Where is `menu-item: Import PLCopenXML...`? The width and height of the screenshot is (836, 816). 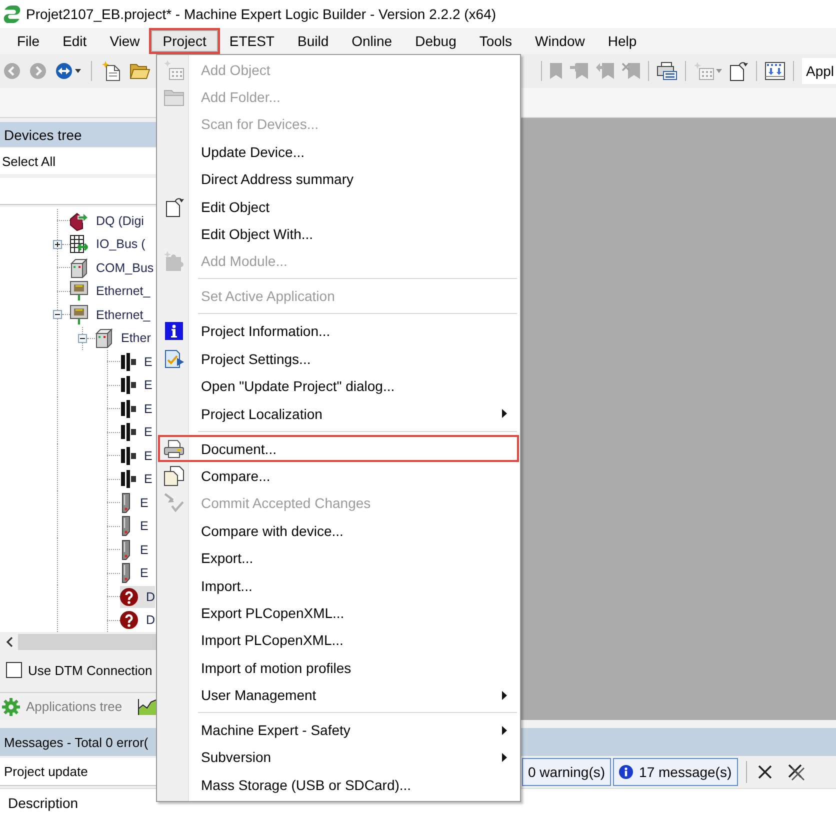
menu-item: Import PLCopenXML... is located at coordinates (338, 640).